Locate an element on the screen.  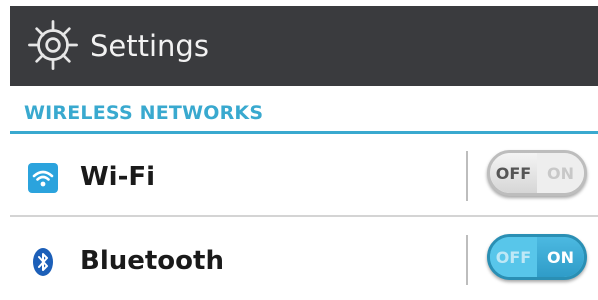
section-title: WIRELESS NETWORKS is located at coordinates (144, 113).